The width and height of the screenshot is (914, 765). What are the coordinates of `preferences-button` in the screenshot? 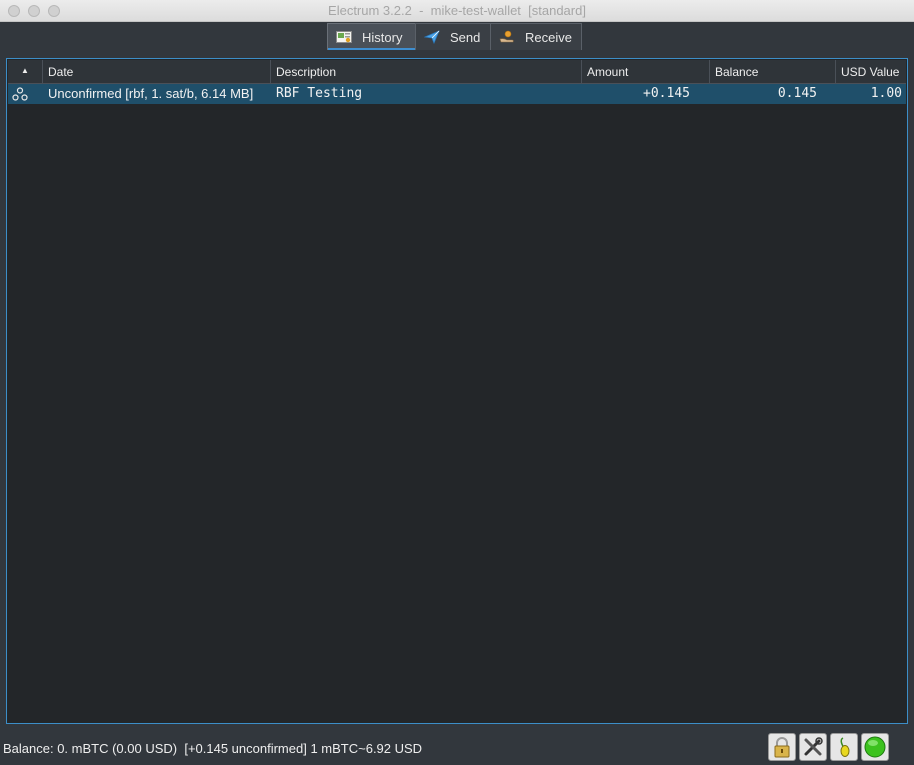 It's located at (813, 747).